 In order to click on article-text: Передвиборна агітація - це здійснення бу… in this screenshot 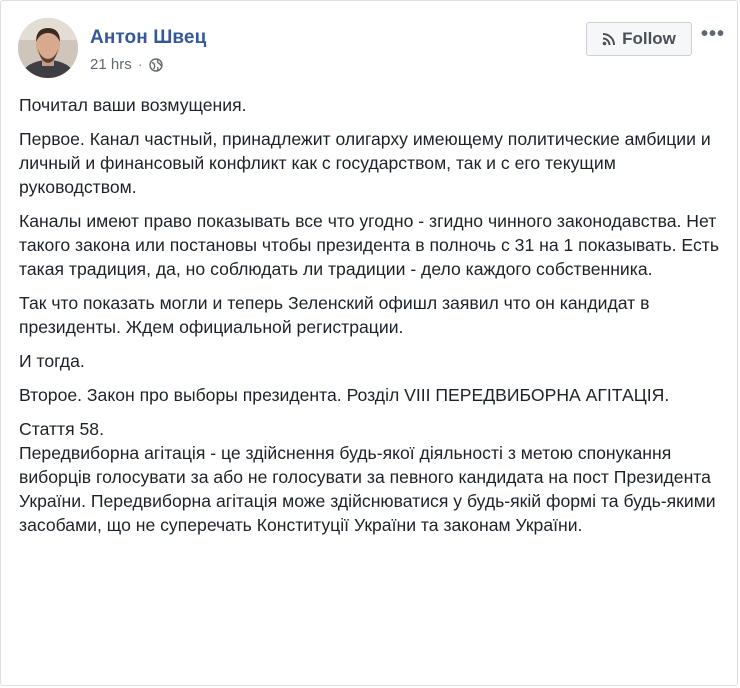, I will do `click(367, 489)`.